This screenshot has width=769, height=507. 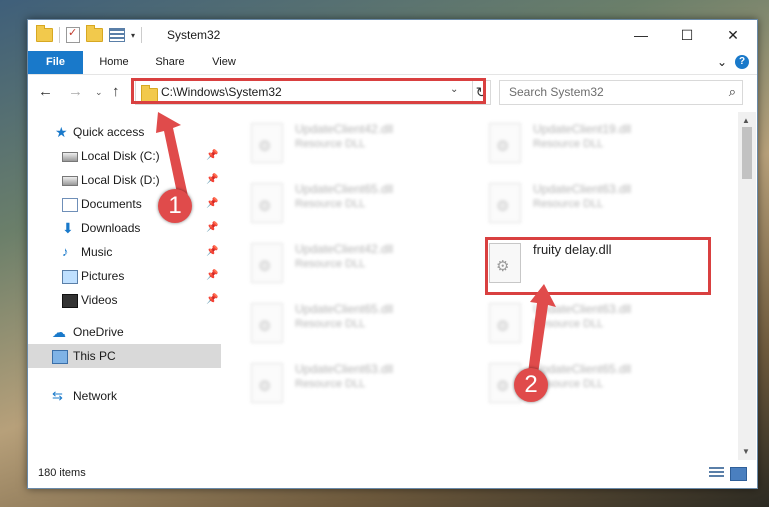 I want to click on sidebar-item-quick-access: ★ Quick access, so click(x=124, y=132).